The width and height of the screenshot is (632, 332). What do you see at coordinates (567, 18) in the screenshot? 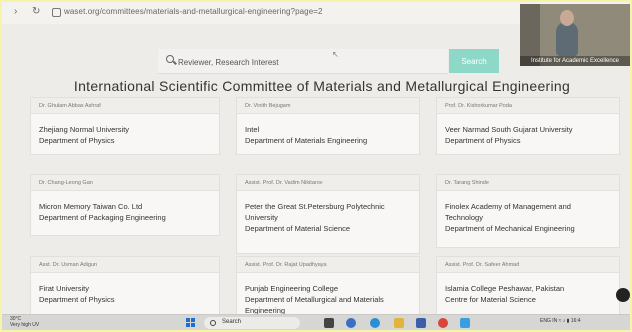
I see `webcam-person-head` at bounding box center [567, 18].